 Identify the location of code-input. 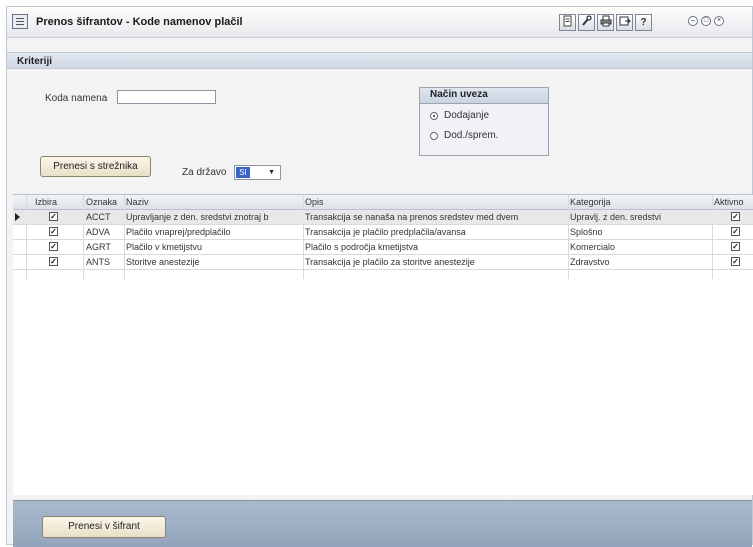
(166, 97).